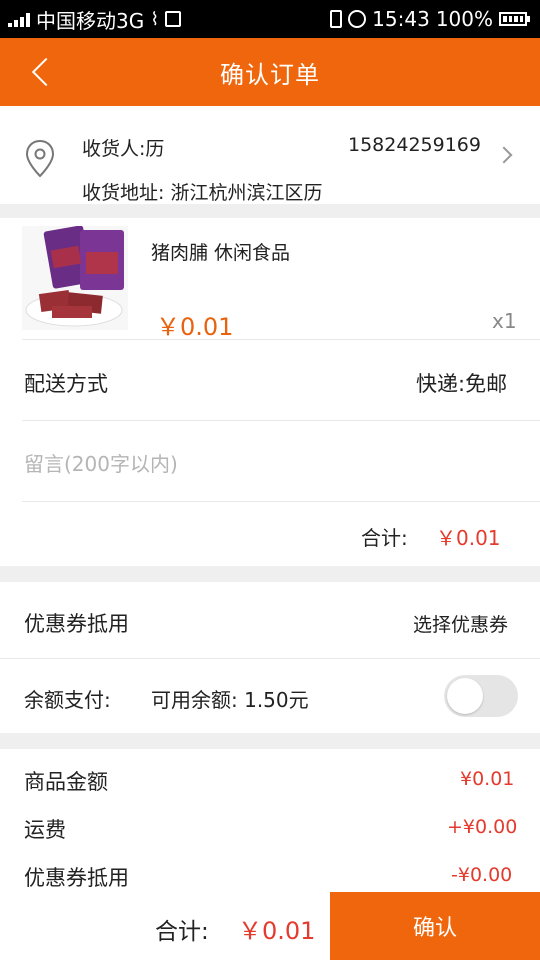  I want to click on vibrate-icon, so click(336, 19).